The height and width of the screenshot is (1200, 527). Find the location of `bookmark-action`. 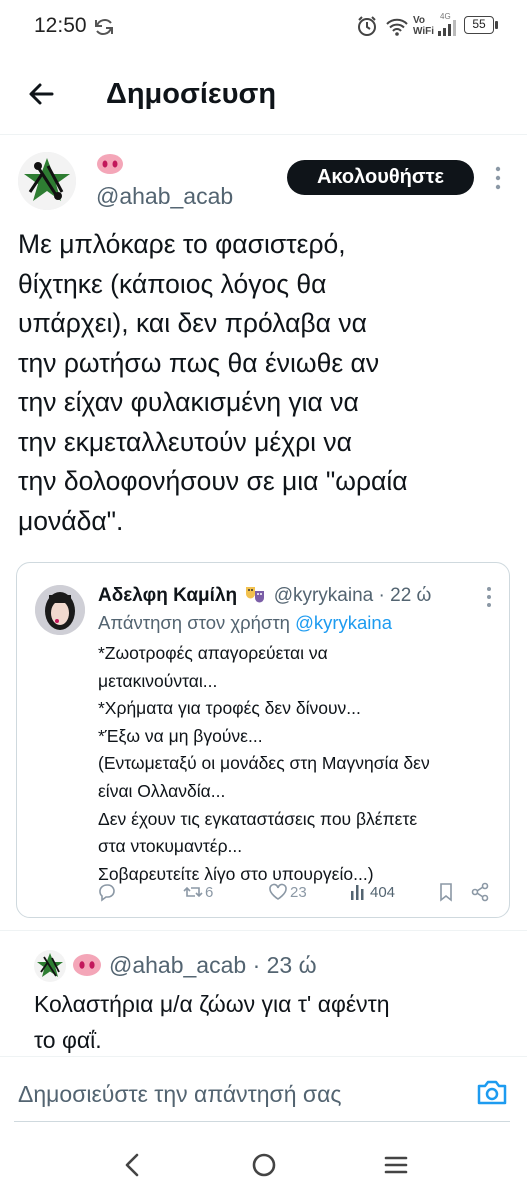

bookmark-action is located at coordinates (446, 892).